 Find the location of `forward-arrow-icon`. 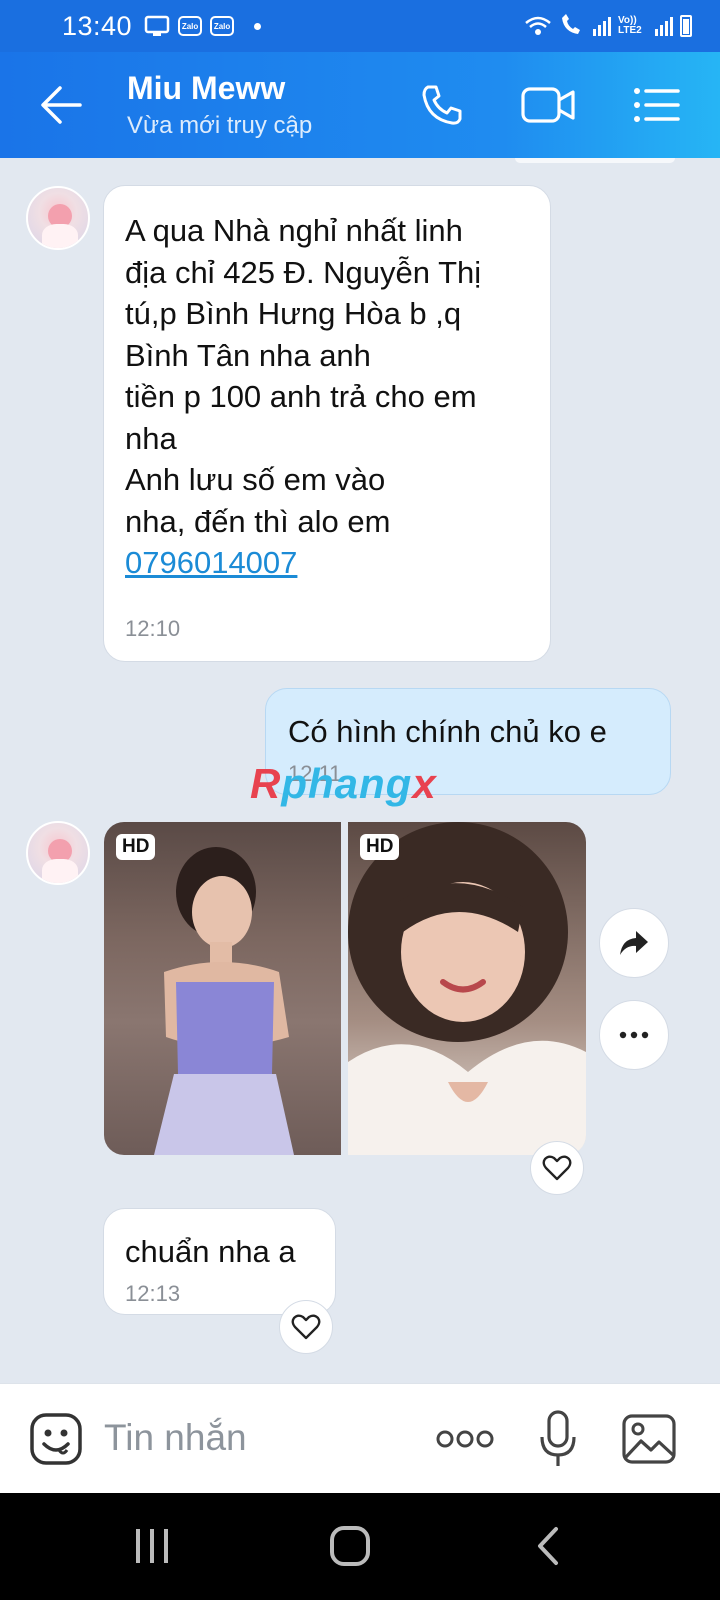

forward-arrow-icon is located at coordinates (634, 943).